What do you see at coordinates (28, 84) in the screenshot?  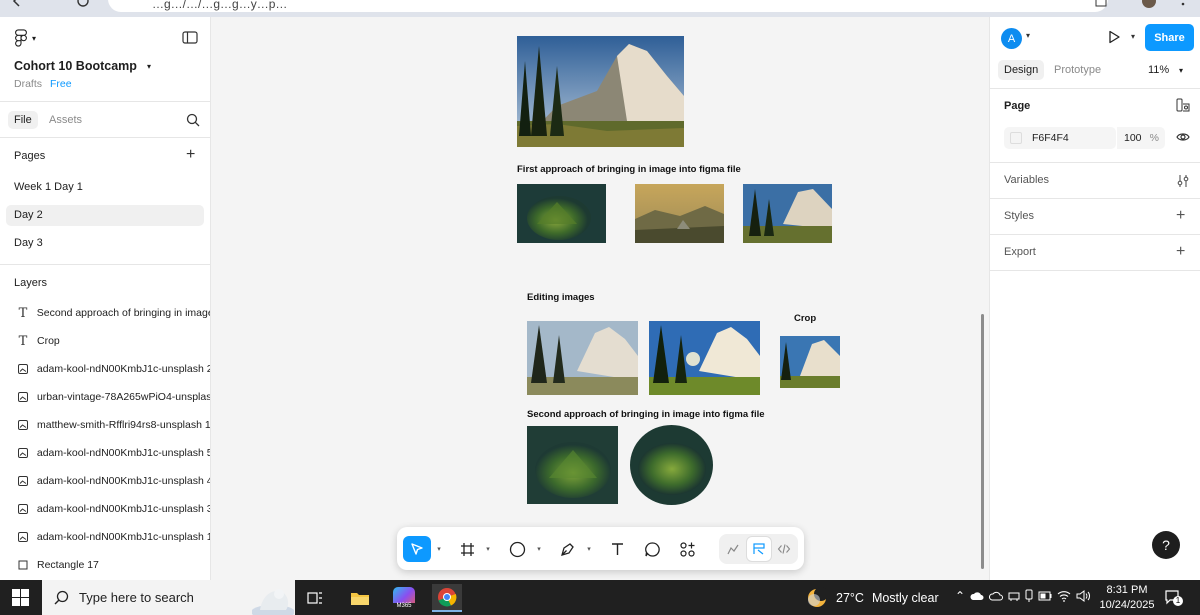 I see `drafts-link: Drafts` at bounding box center [28, 84].